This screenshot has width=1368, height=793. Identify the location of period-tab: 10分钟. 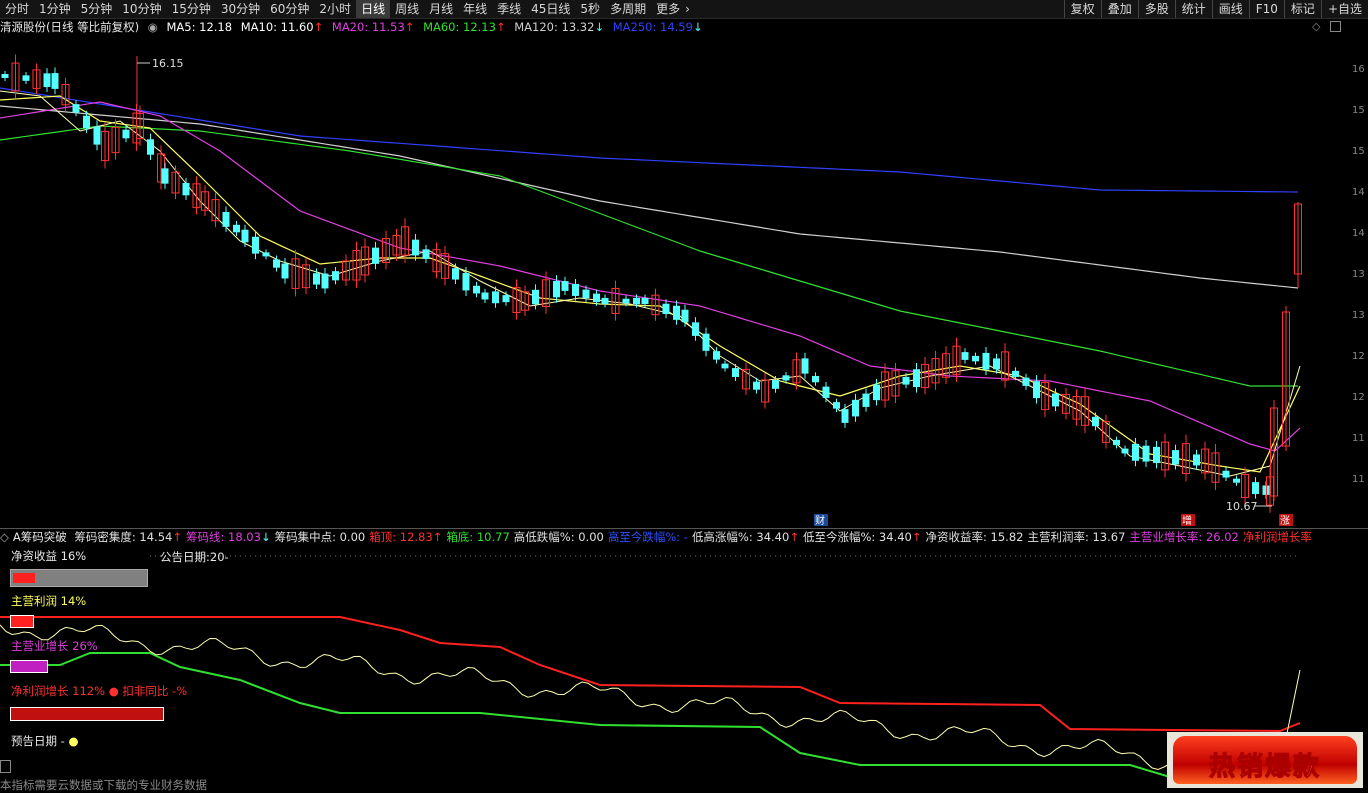
(141, 9).